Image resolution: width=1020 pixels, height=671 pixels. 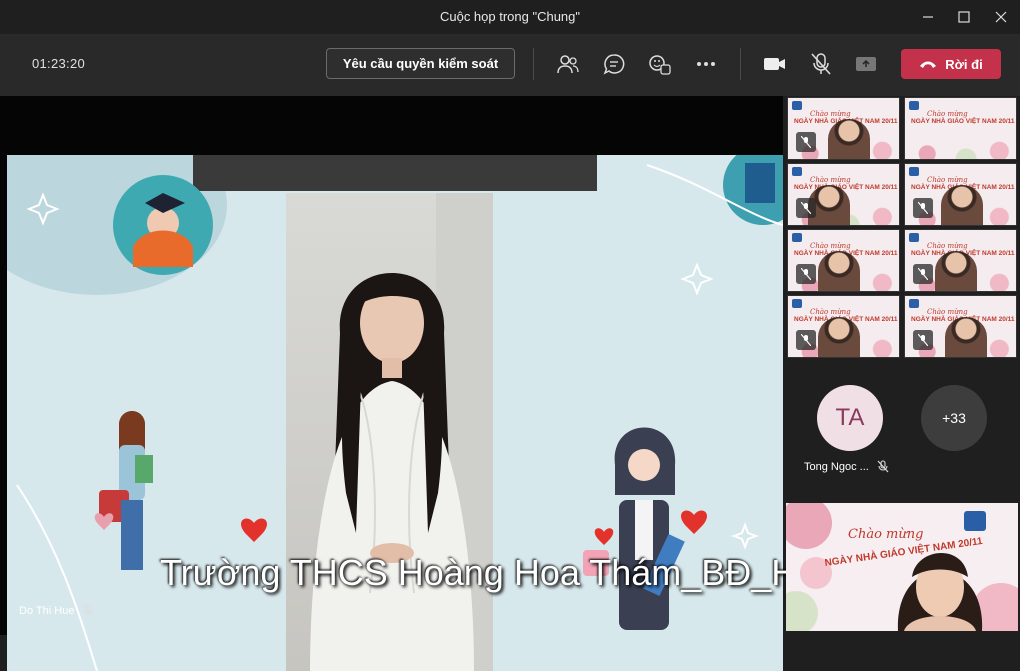 What do you see at coordinates (420, 63) in the screenshot?
I see `request-control-button: Yêu cầu quyền kiểm soát` at bounding box center [420, 63].